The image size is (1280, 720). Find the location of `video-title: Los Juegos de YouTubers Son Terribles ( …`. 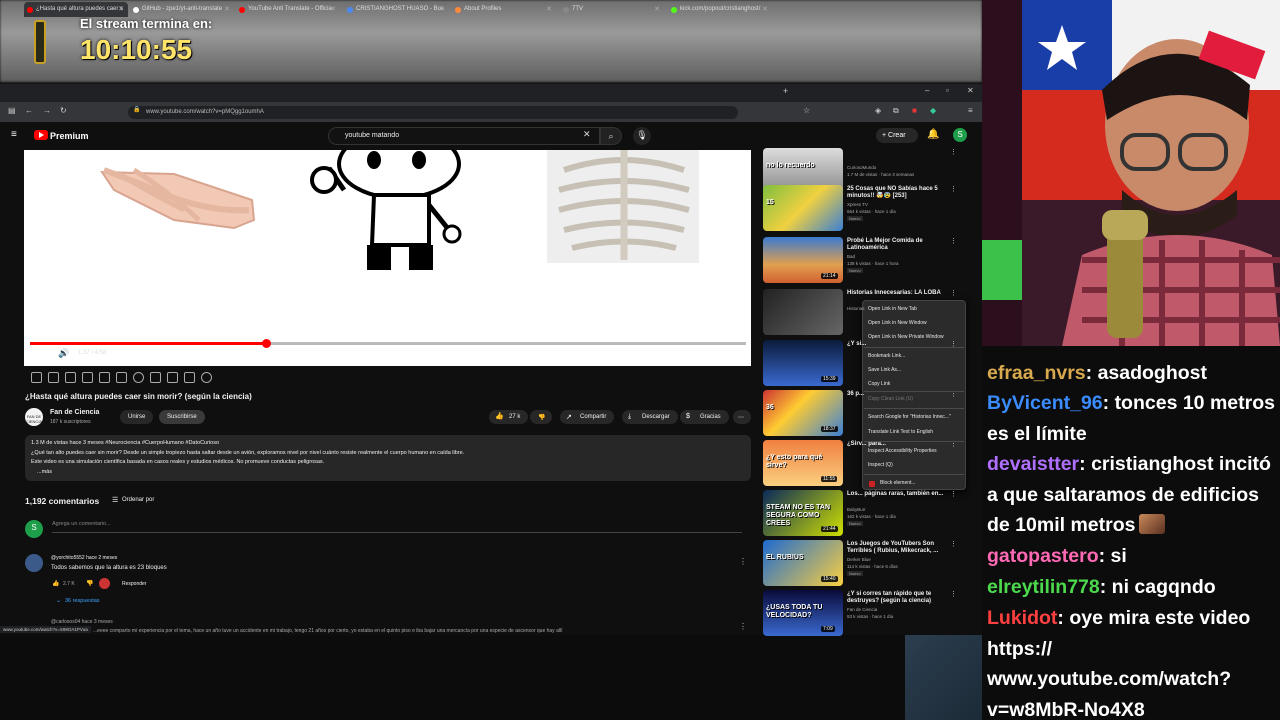

video-title: Los Juegos de YouTubers Son Terribles ( … is located at coordinates (899, 548).